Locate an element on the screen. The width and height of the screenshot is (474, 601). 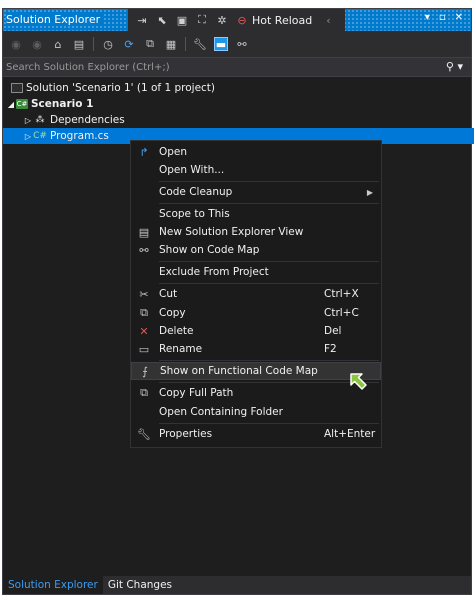
delete-x-icon: ✕ is located at coordinates (144, 331).